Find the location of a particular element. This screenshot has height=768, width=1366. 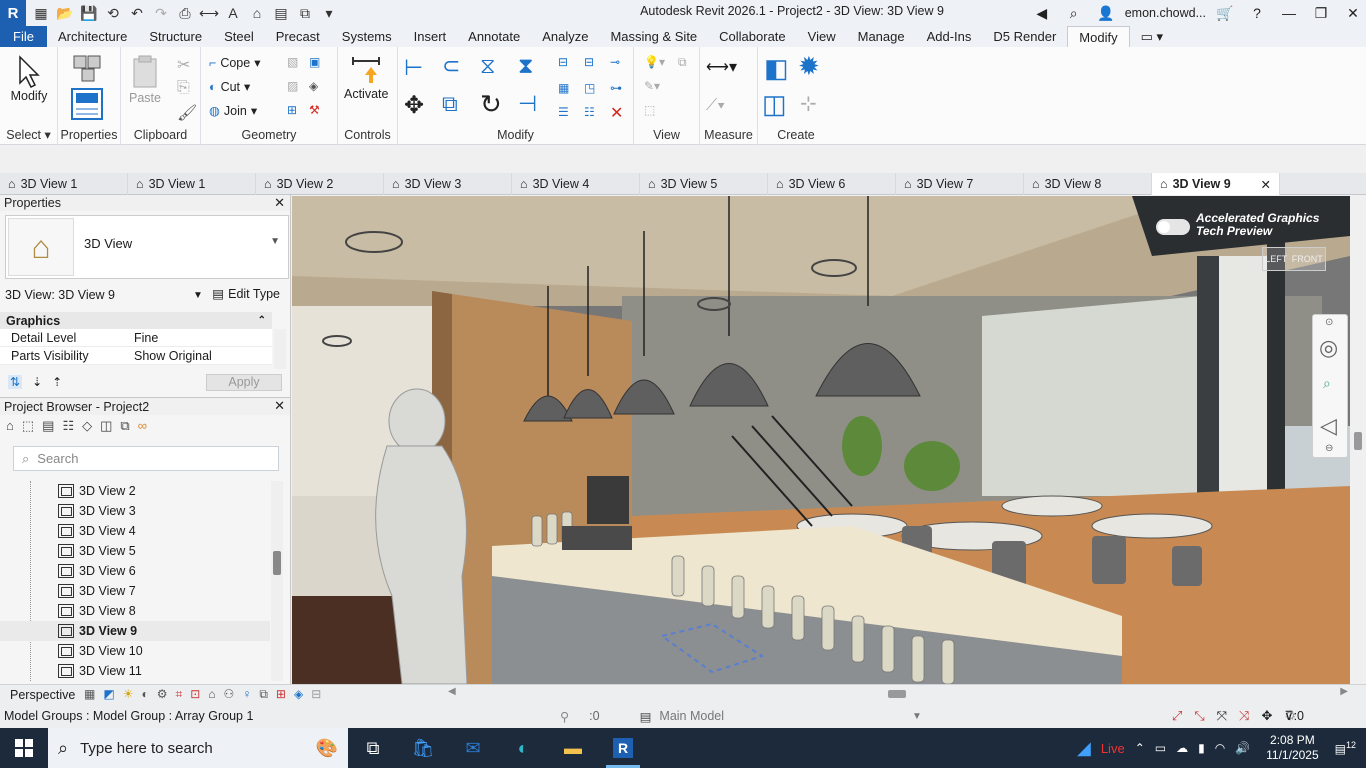

select-pinned-icon: ⤧ is located at coordinates (1222, 716).